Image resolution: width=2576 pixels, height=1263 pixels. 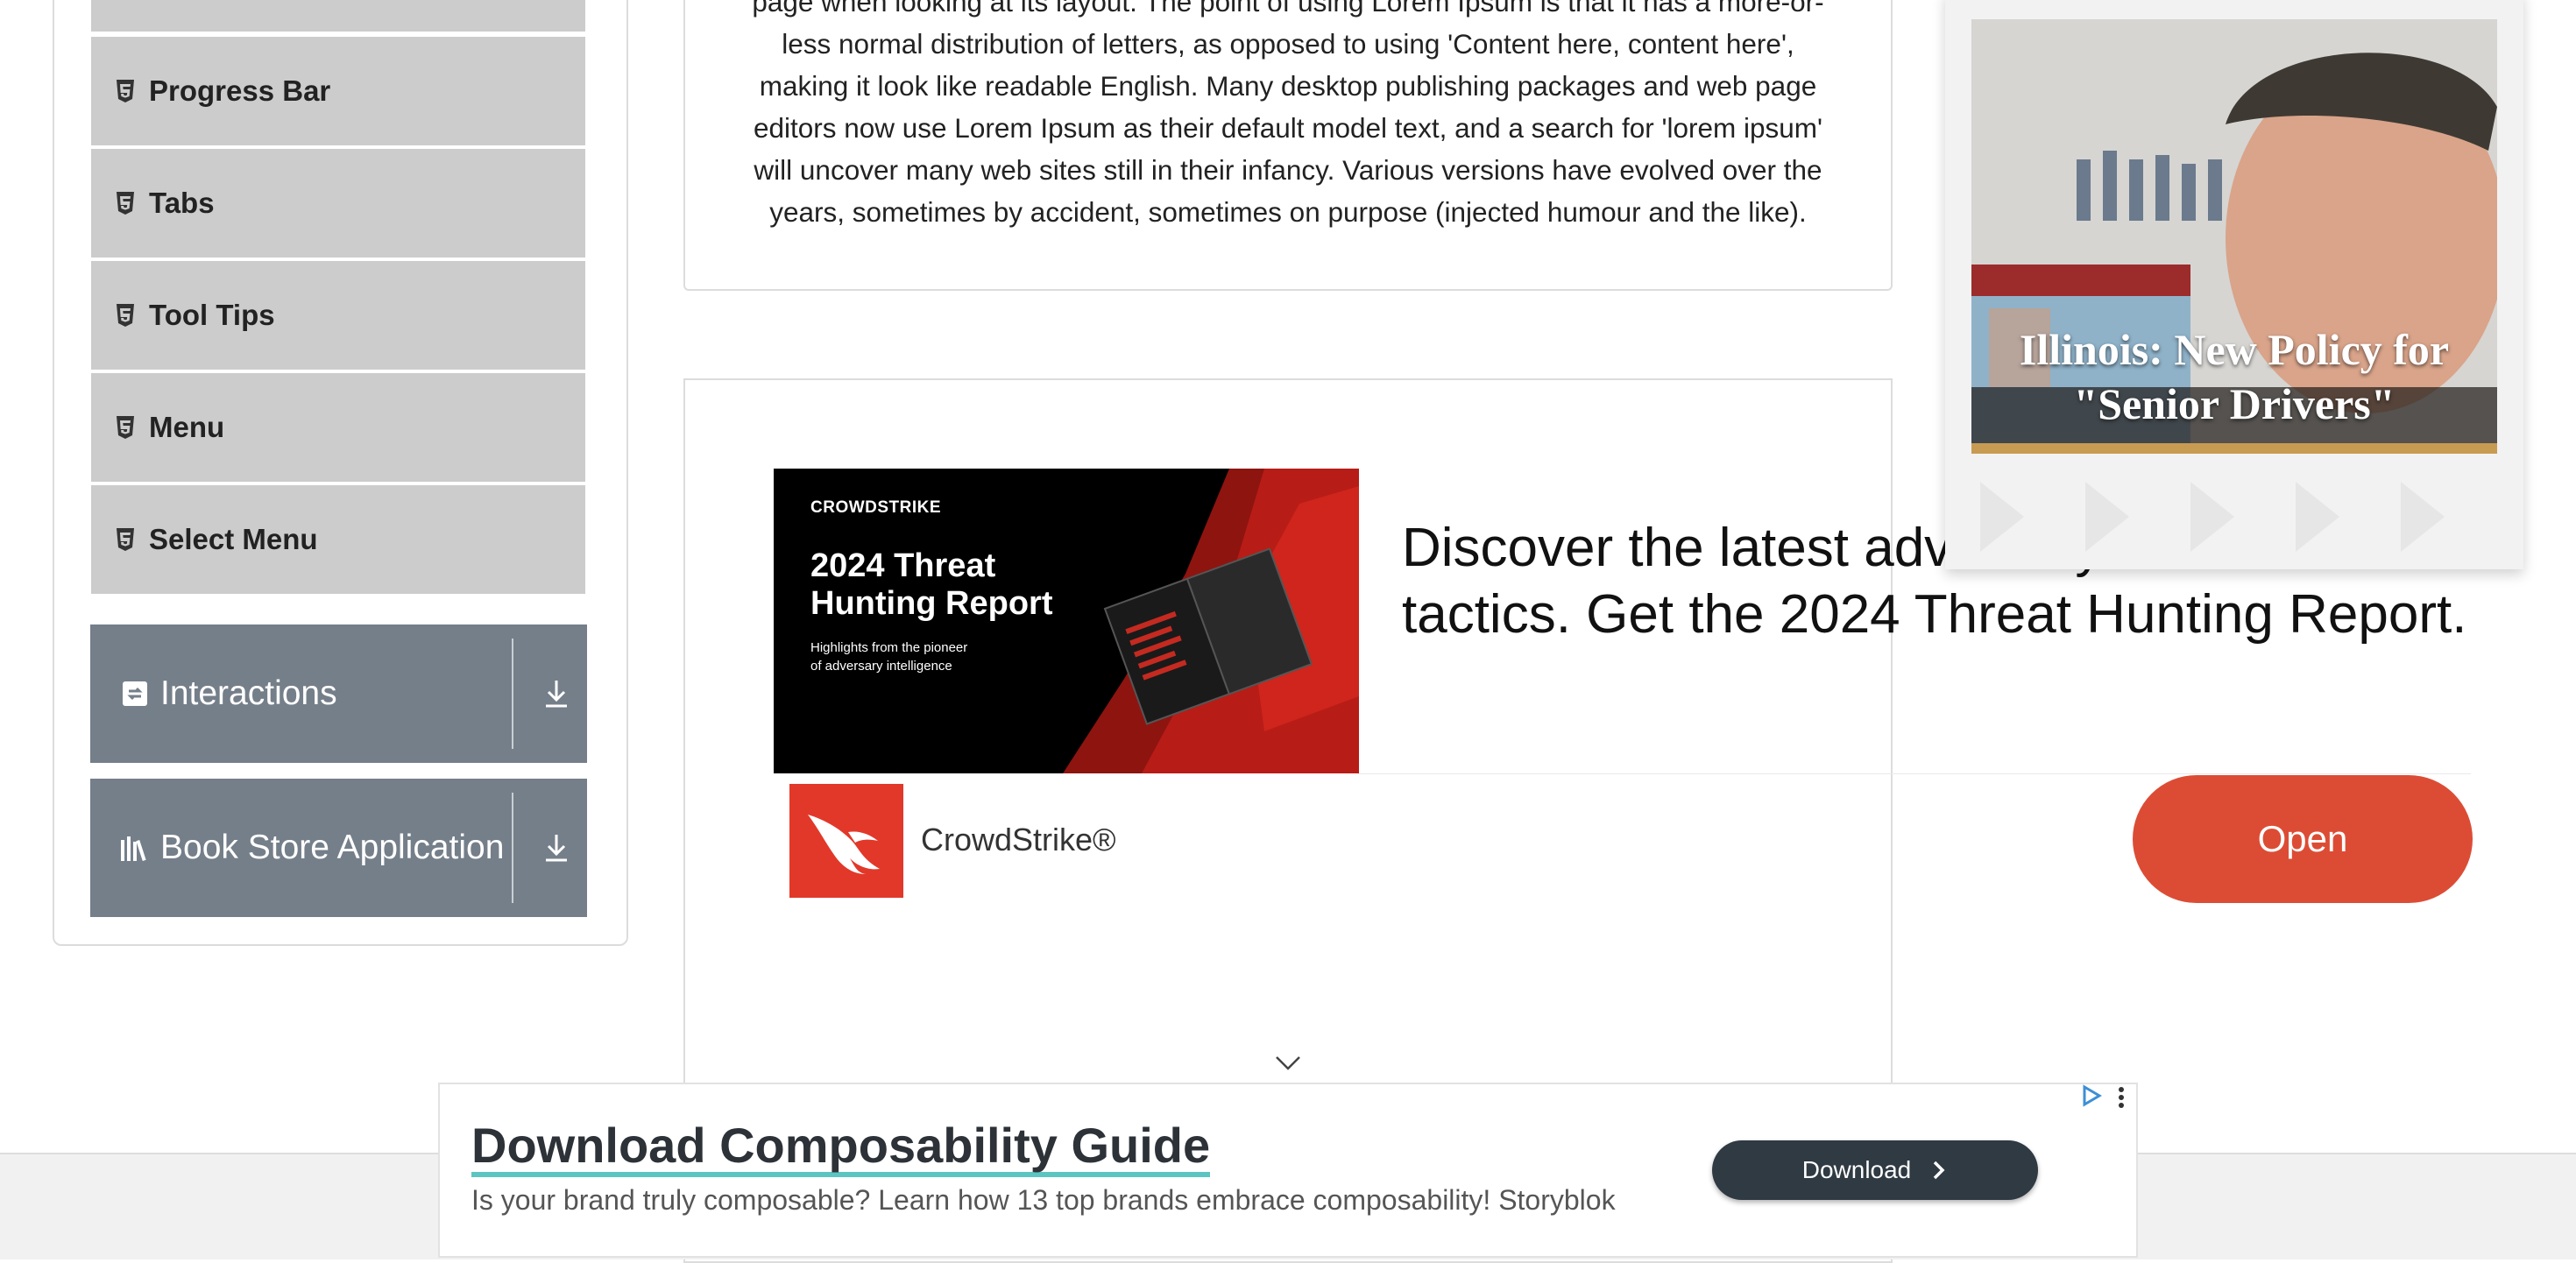 What do you see at coordinates (846, 841) in the screenshot?
I see `crowdstrike-falcon-icon` at bounding box center [846, 841].